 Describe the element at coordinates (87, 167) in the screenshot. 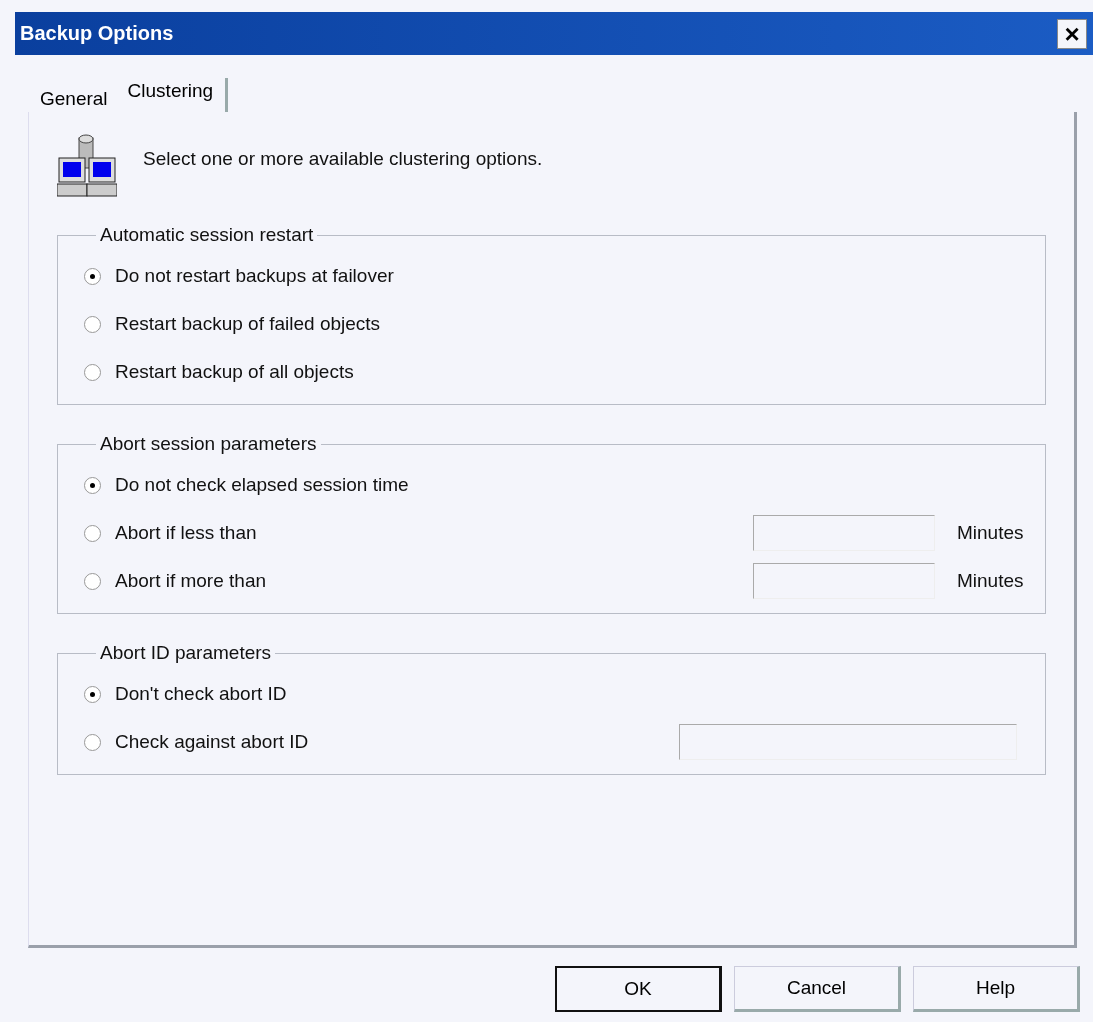

I see `computers-icon` at that location.